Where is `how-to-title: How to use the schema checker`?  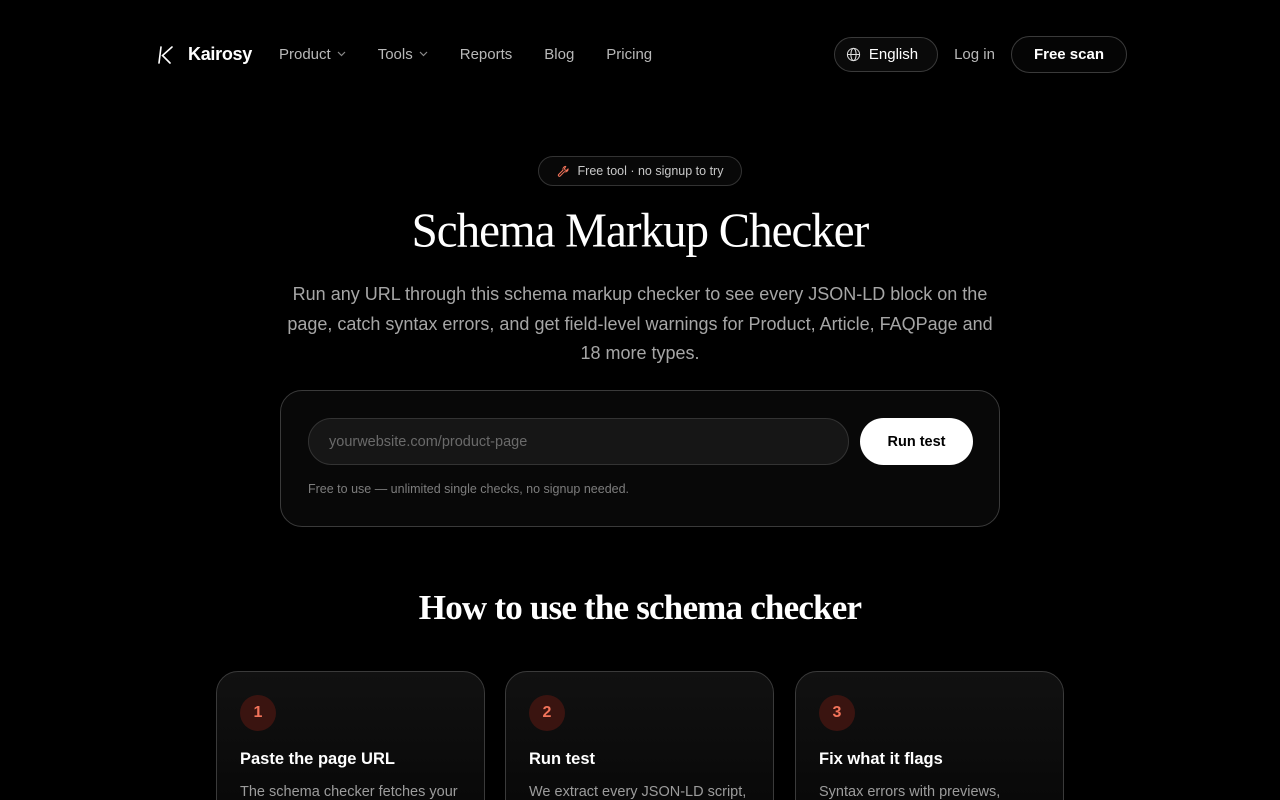 how-to-title: How to use the schema checker is located at coordinates (640, 607).